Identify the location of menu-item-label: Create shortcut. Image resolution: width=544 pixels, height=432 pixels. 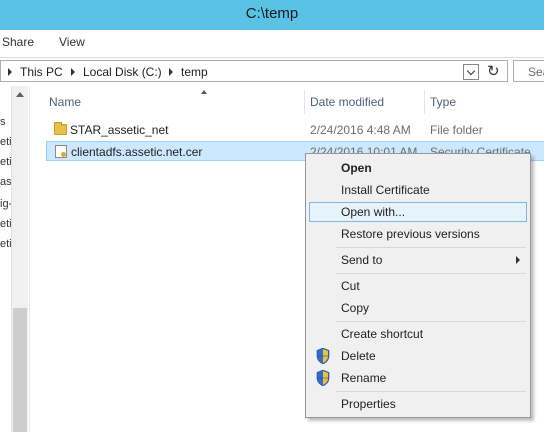
(382, 334).